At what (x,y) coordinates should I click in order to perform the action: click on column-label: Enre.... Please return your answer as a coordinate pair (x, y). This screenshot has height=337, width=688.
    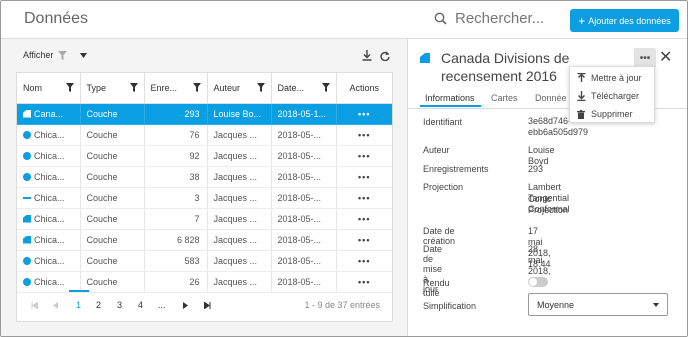
    Looking at the image, I should click on (164, 87).